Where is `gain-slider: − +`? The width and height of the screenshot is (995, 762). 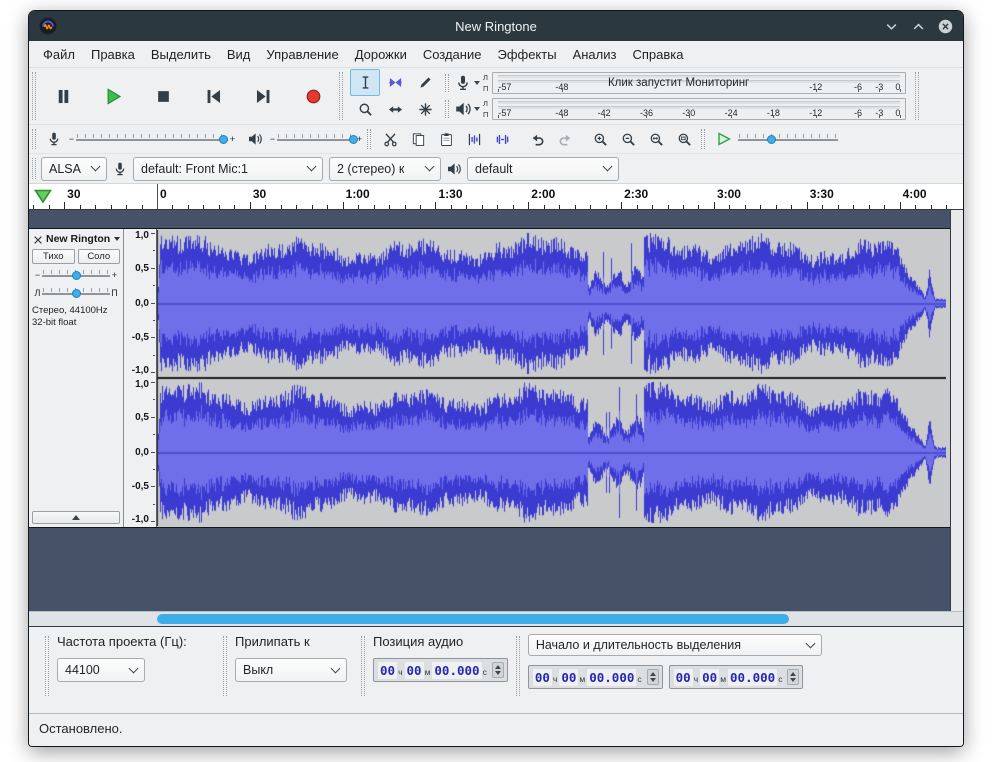 gain-slider: − + is located at coordinates (76, 274).